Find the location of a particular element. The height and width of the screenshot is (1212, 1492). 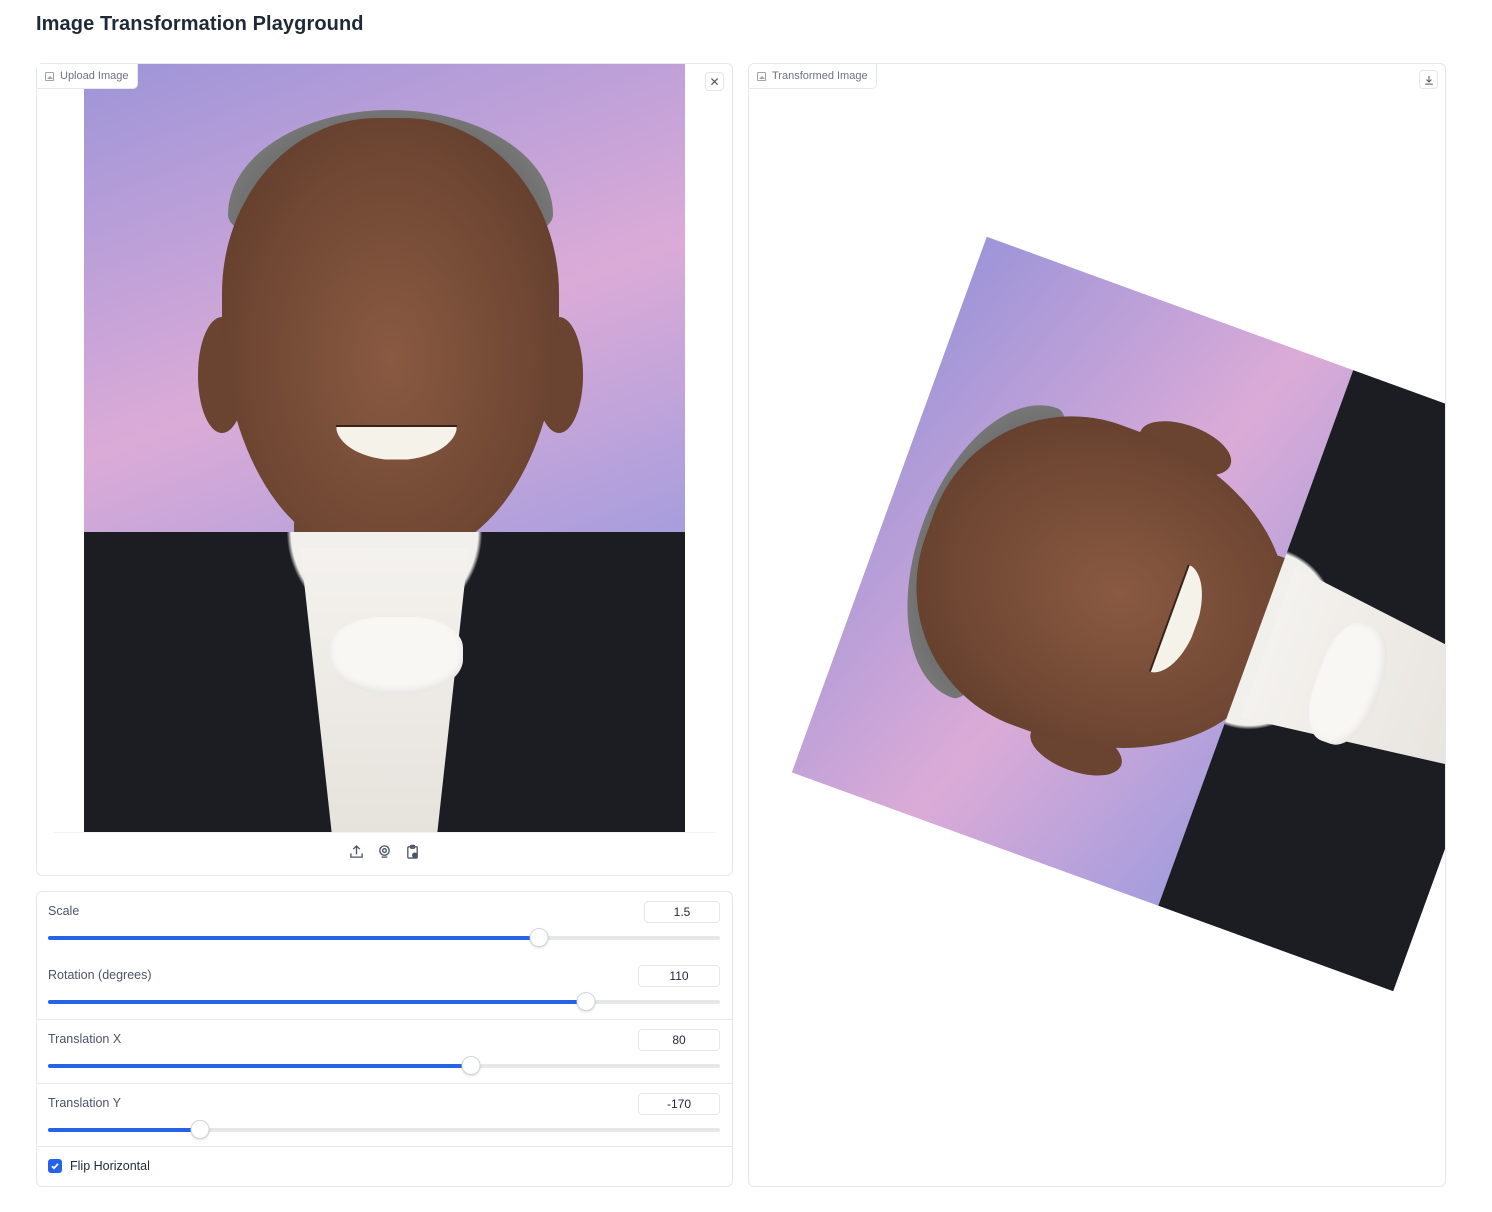

page-title: Image Transformation Playground is located at coordinates (200, 24).